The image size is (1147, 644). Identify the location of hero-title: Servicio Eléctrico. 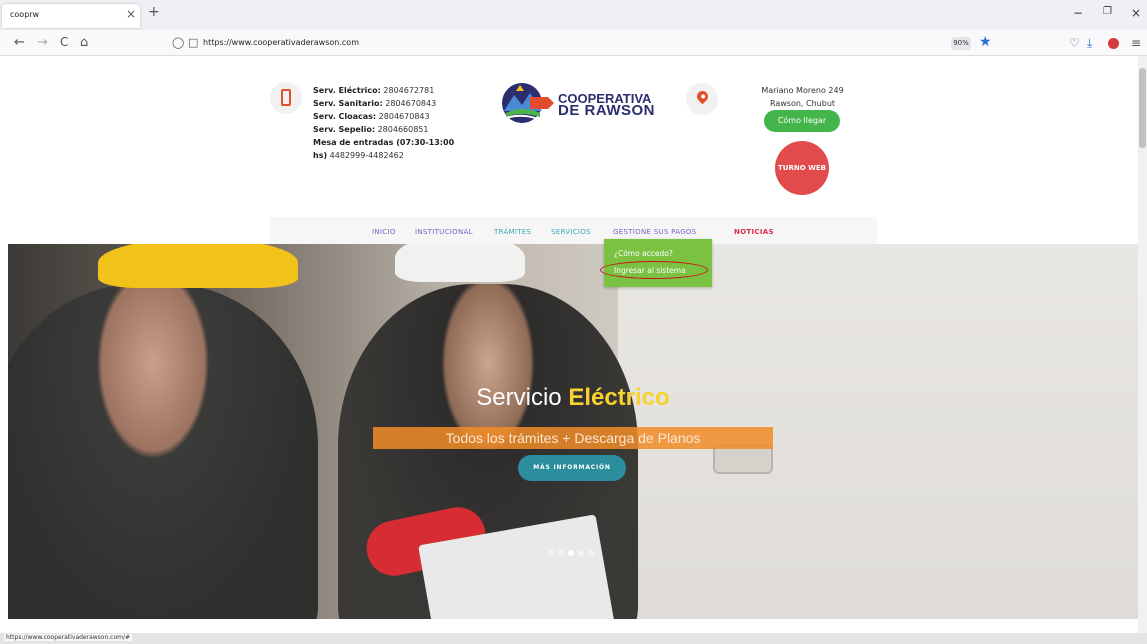
(573, 397).